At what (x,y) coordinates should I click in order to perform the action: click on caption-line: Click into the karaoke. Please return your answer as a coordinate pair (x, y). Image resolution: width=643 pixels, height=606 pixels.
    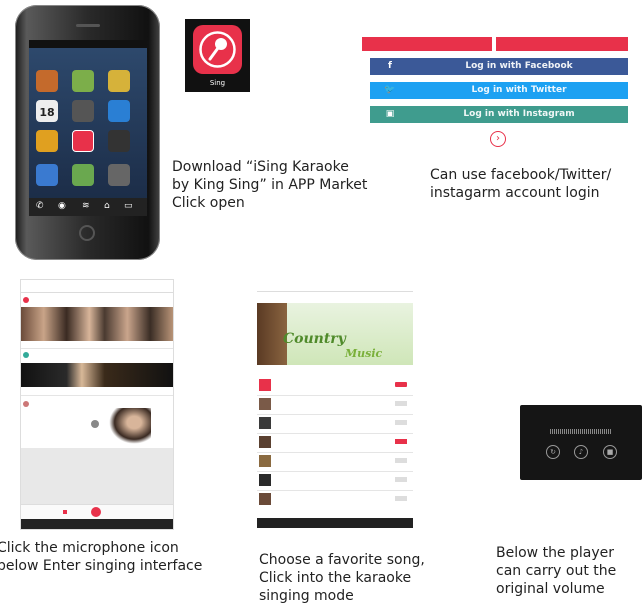
    Looking at the image, I should click on (335, 578).